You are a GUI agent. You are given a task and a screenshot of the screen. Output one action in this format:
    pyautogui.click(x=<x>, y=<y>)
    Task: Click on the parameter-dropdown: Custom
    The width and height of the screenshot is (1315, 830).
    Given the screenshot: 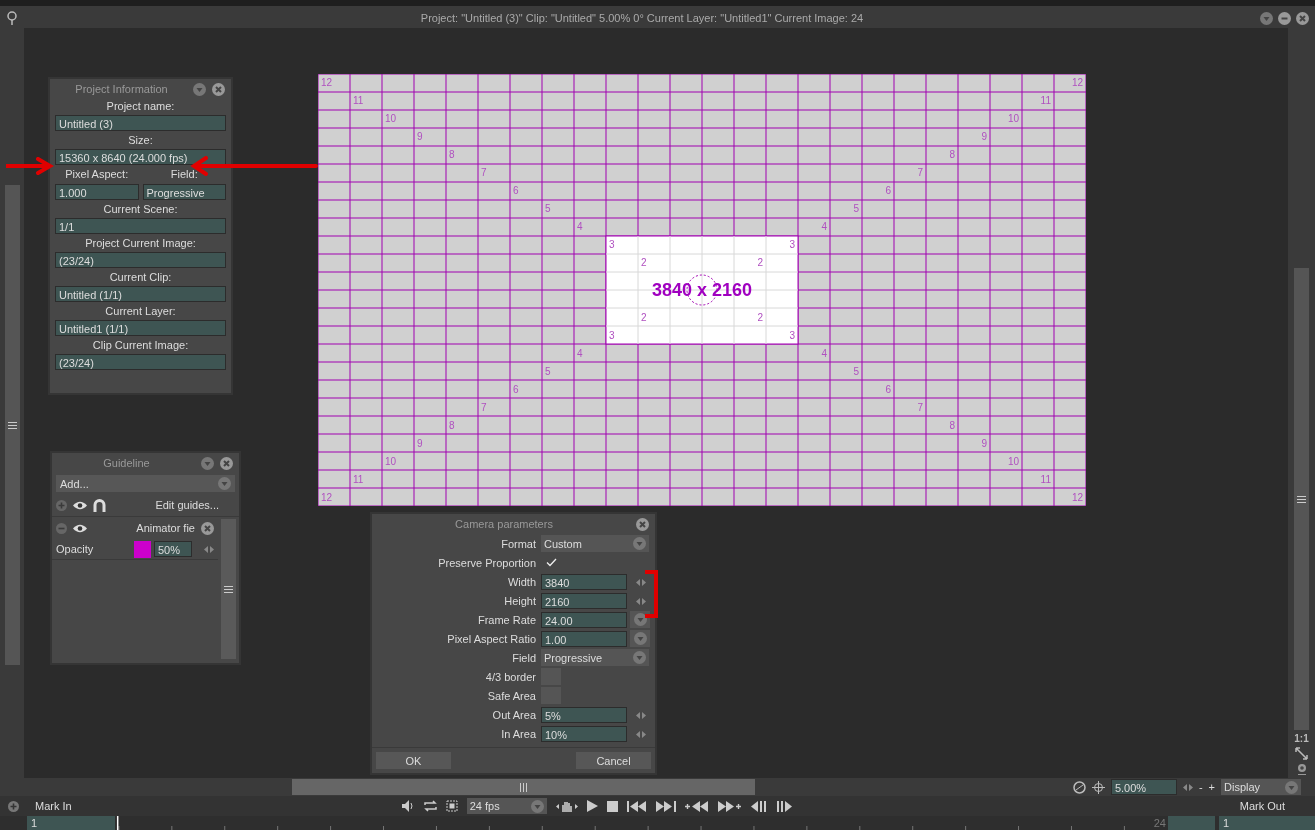 What is the action you would take?
    pyautogui.click(x=595, y=543)
    